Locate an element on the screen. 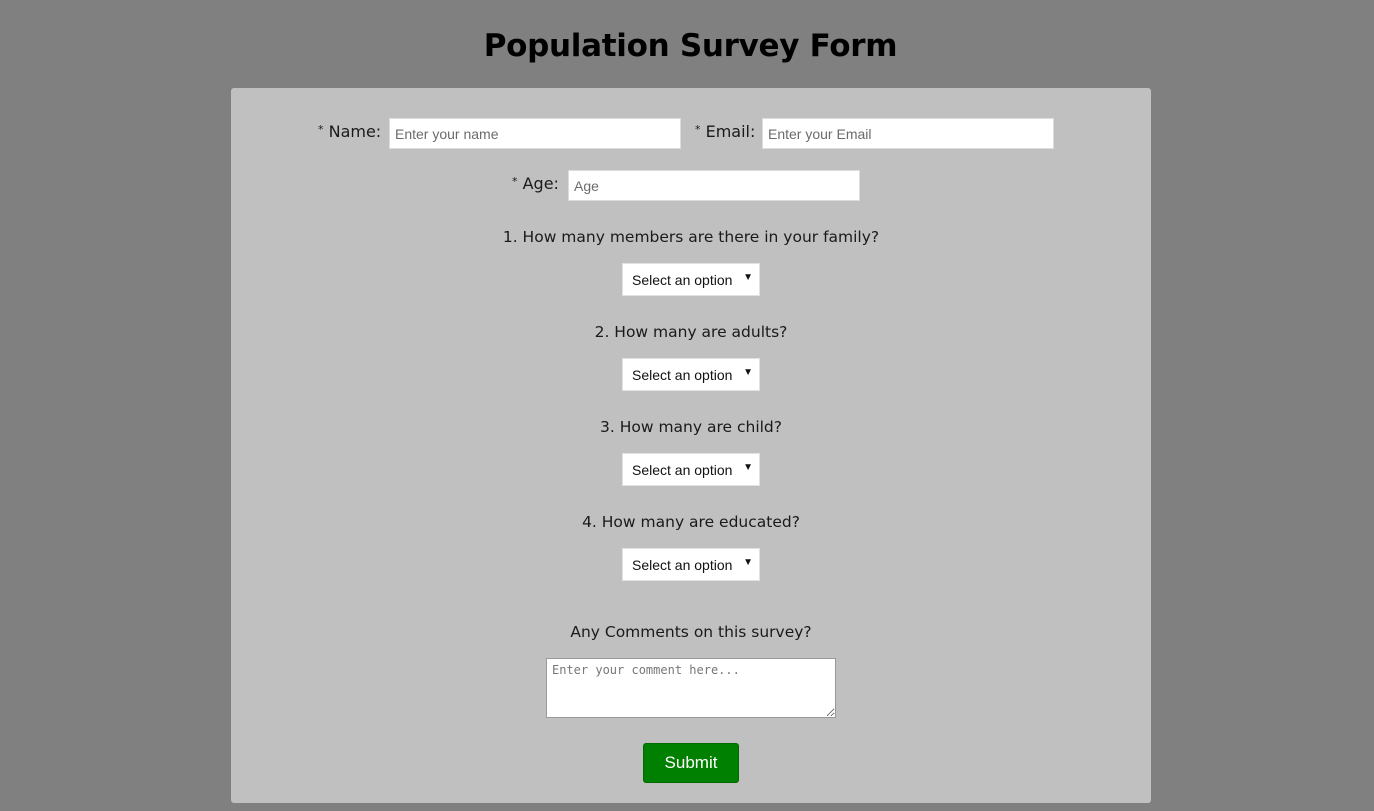 This screenshot has width=1374, height=811. age-input is located at coordinates (714, 185).